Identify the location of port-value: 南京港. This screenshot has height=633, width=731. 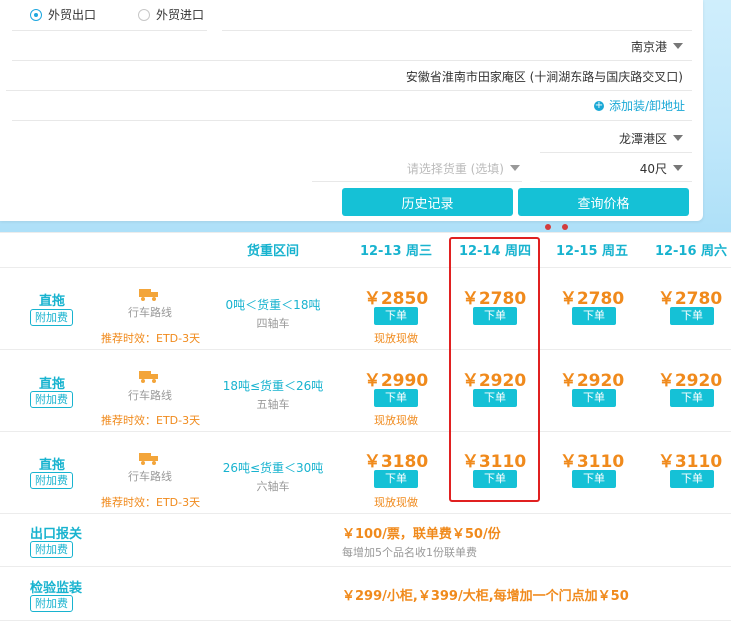
(648, 46).